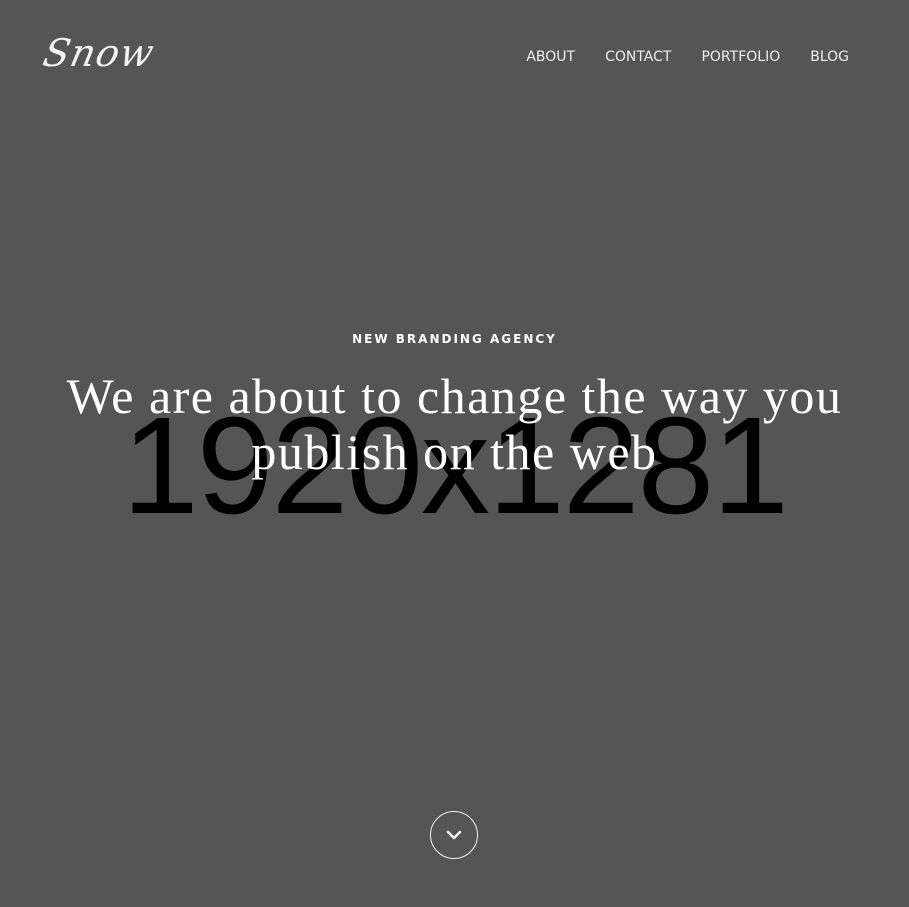 This screenshot has width=909, height=907. Describe the element at coordinates (672, 57) in the screenshot. I see `main-nav: ABOUT CONTACT PORTFOLIO BLOG` at that location.